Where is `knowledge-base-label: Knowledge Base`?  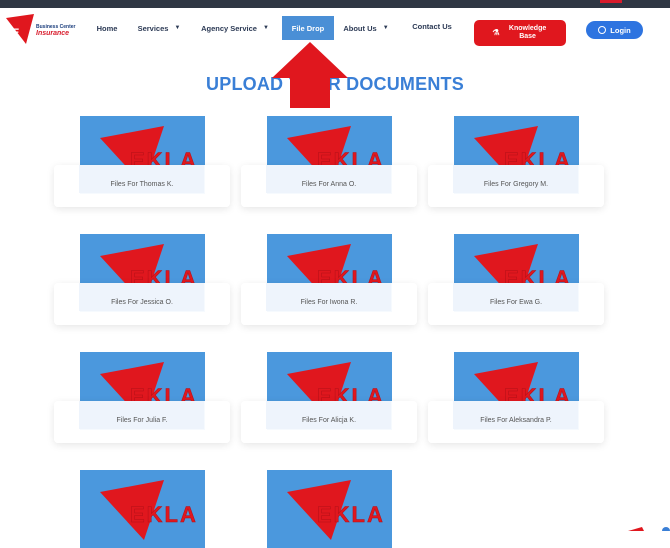 knowledge-base-label: Knowledge Base is located at coordinates (528, 33).